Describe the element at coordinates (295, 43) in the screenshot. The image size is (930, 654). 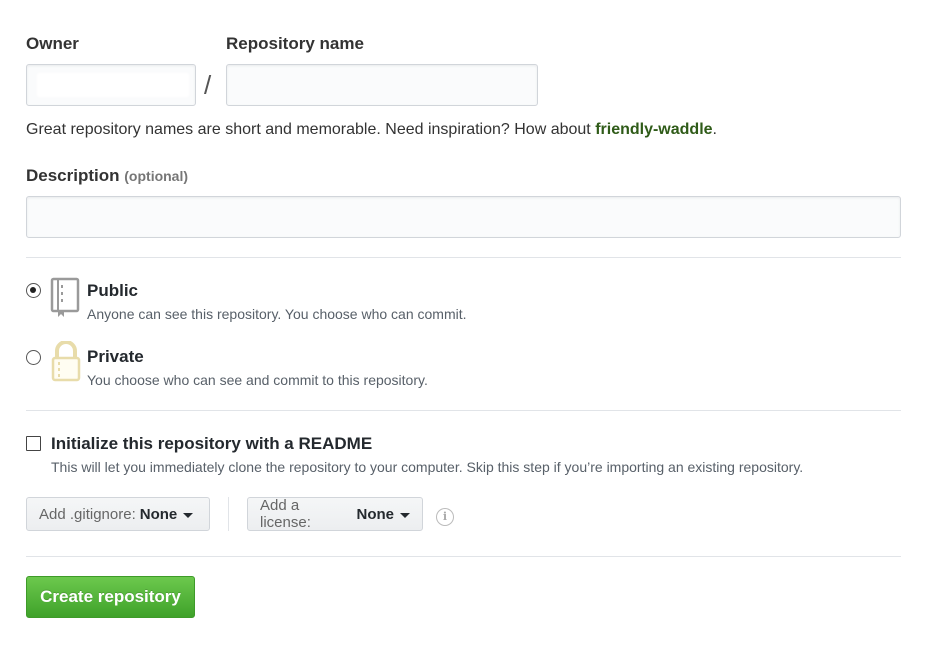
I see `repo-name-label: Repository name` at that location.